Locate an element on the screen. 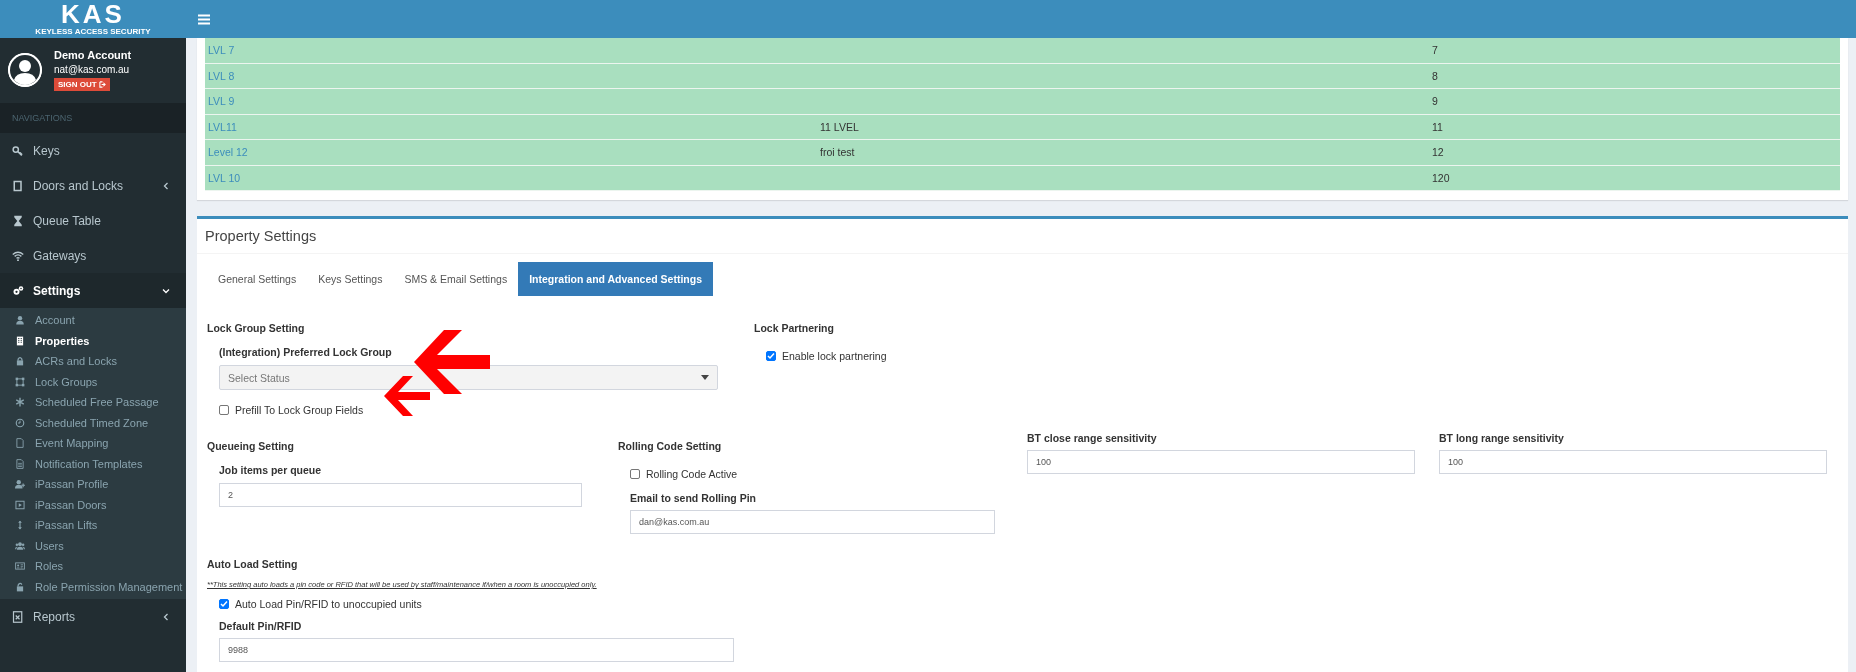  sign-out-button: SIGN OUT is located at coordinates (82, 84).